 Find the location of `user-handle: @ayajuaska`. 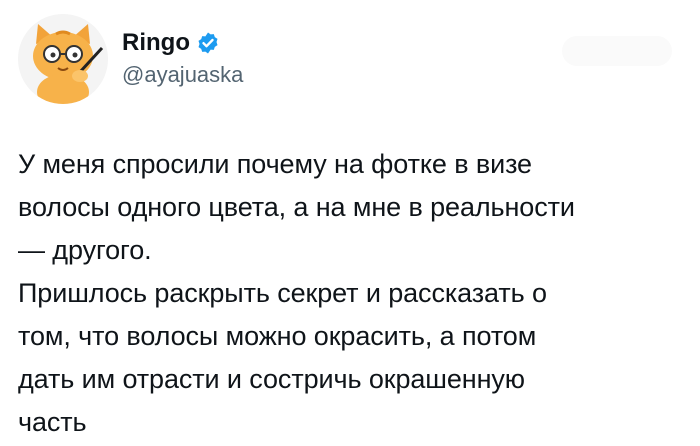

user-handle: @ayajuaska is located at coordinates (182, 75).